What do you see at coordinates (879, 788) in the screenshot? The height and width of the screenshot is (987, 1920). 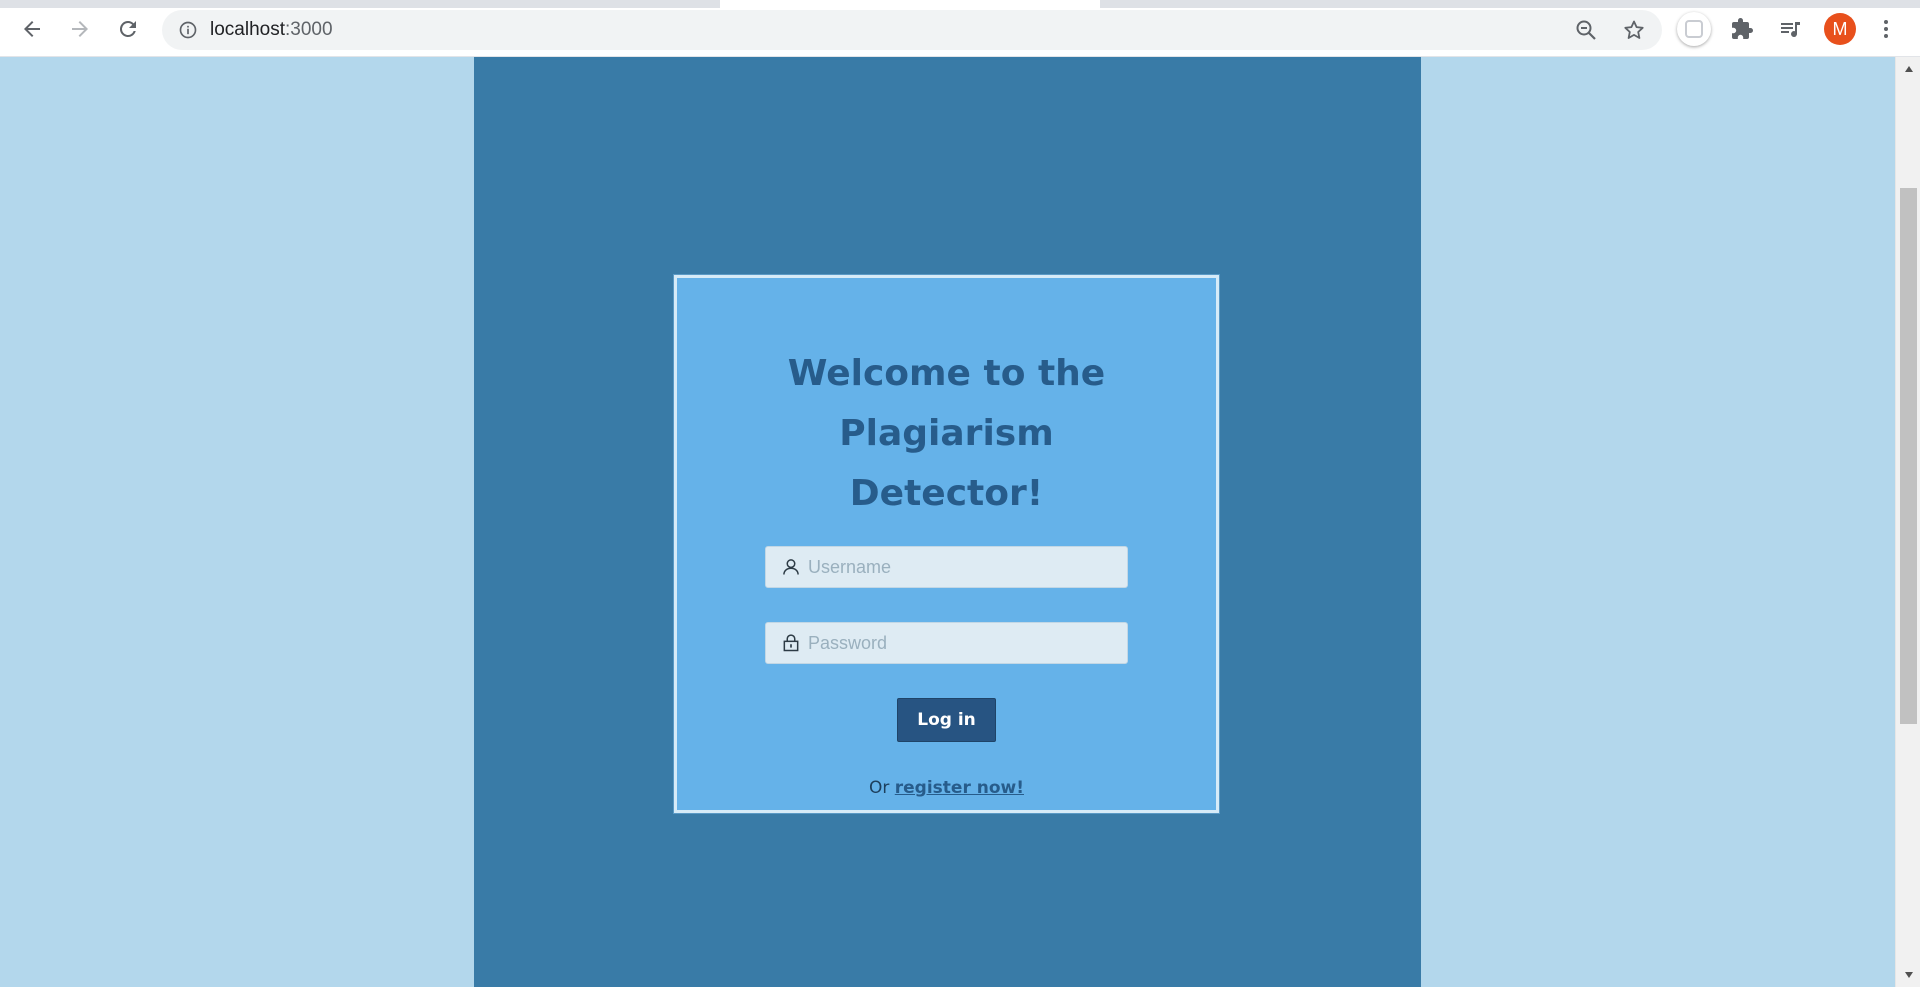 I see `register-prefix: Or` at bounding box center [879, 788].